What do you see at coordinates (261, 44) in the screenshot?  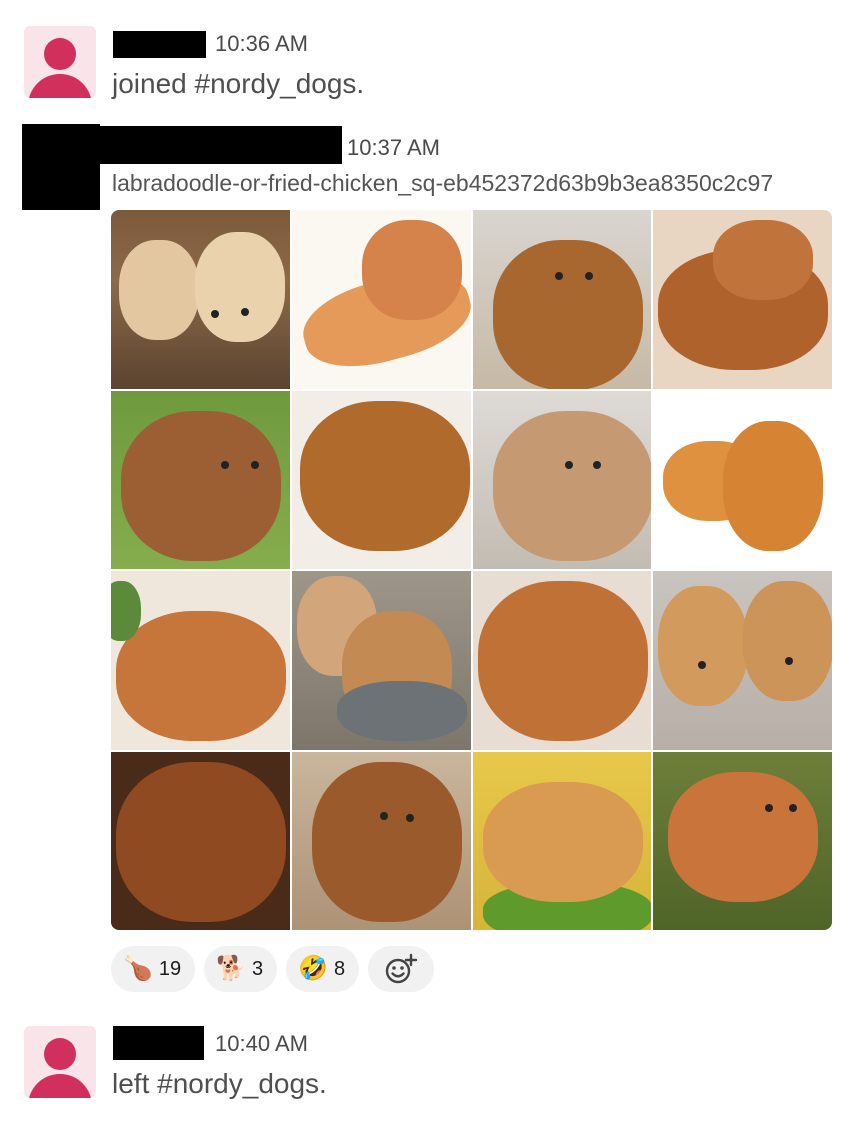 I see `message-timestamp: 10:36 AM` at bounding box center [261, 44].